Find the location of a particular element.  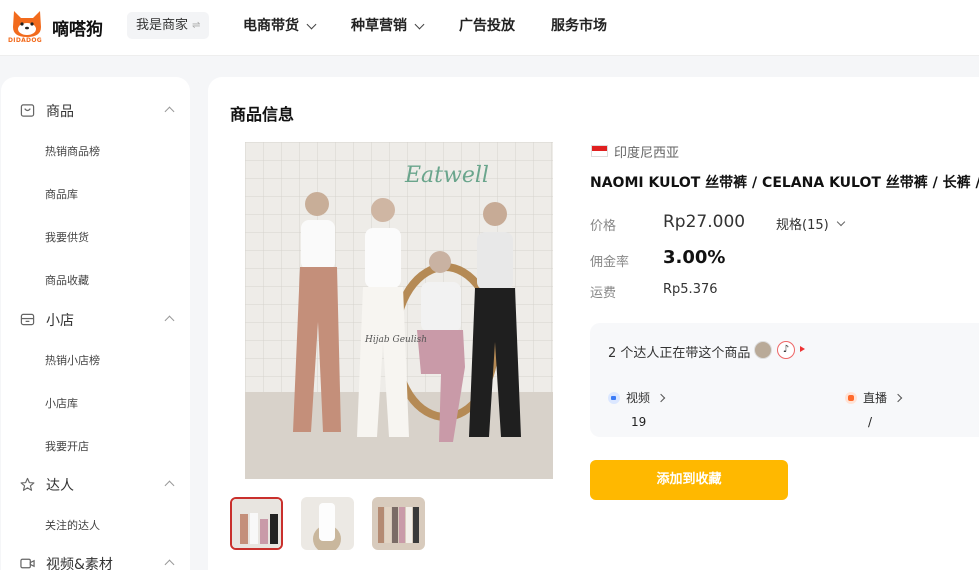

sidebar-item-open-shop: 我要开店 is located at coordinates (67, 446).